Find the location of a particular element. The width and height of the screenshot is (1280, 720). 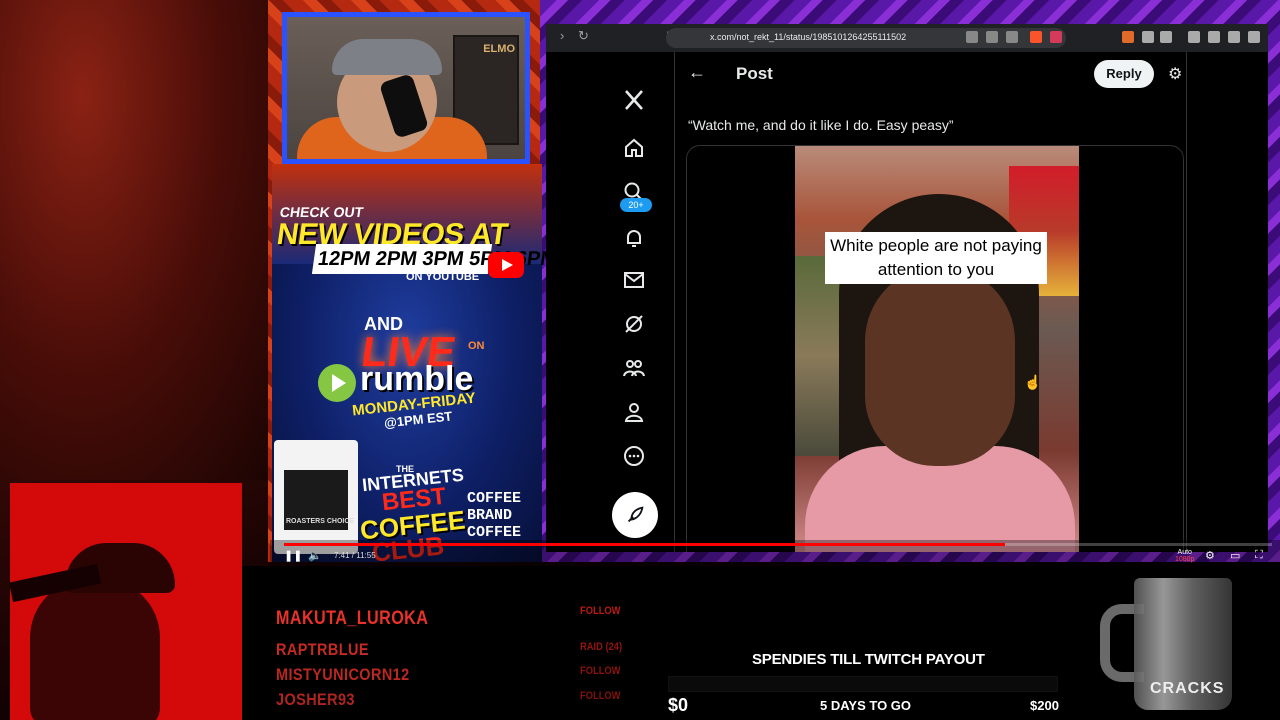

grok-icon is located at coordinates (634, 324).